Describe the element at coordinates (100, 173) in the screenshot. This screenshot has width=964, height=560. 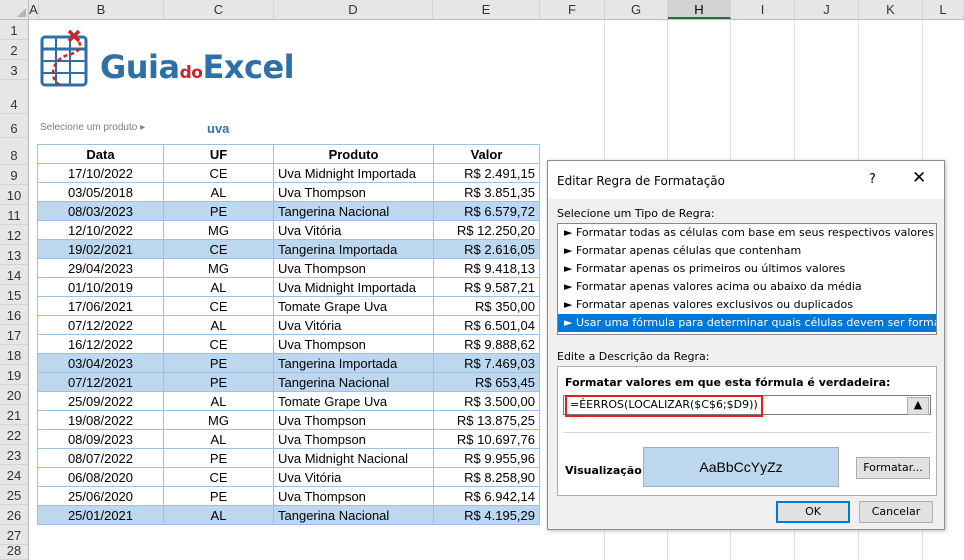
I see `cell-data: 17/10/2022` at that location.